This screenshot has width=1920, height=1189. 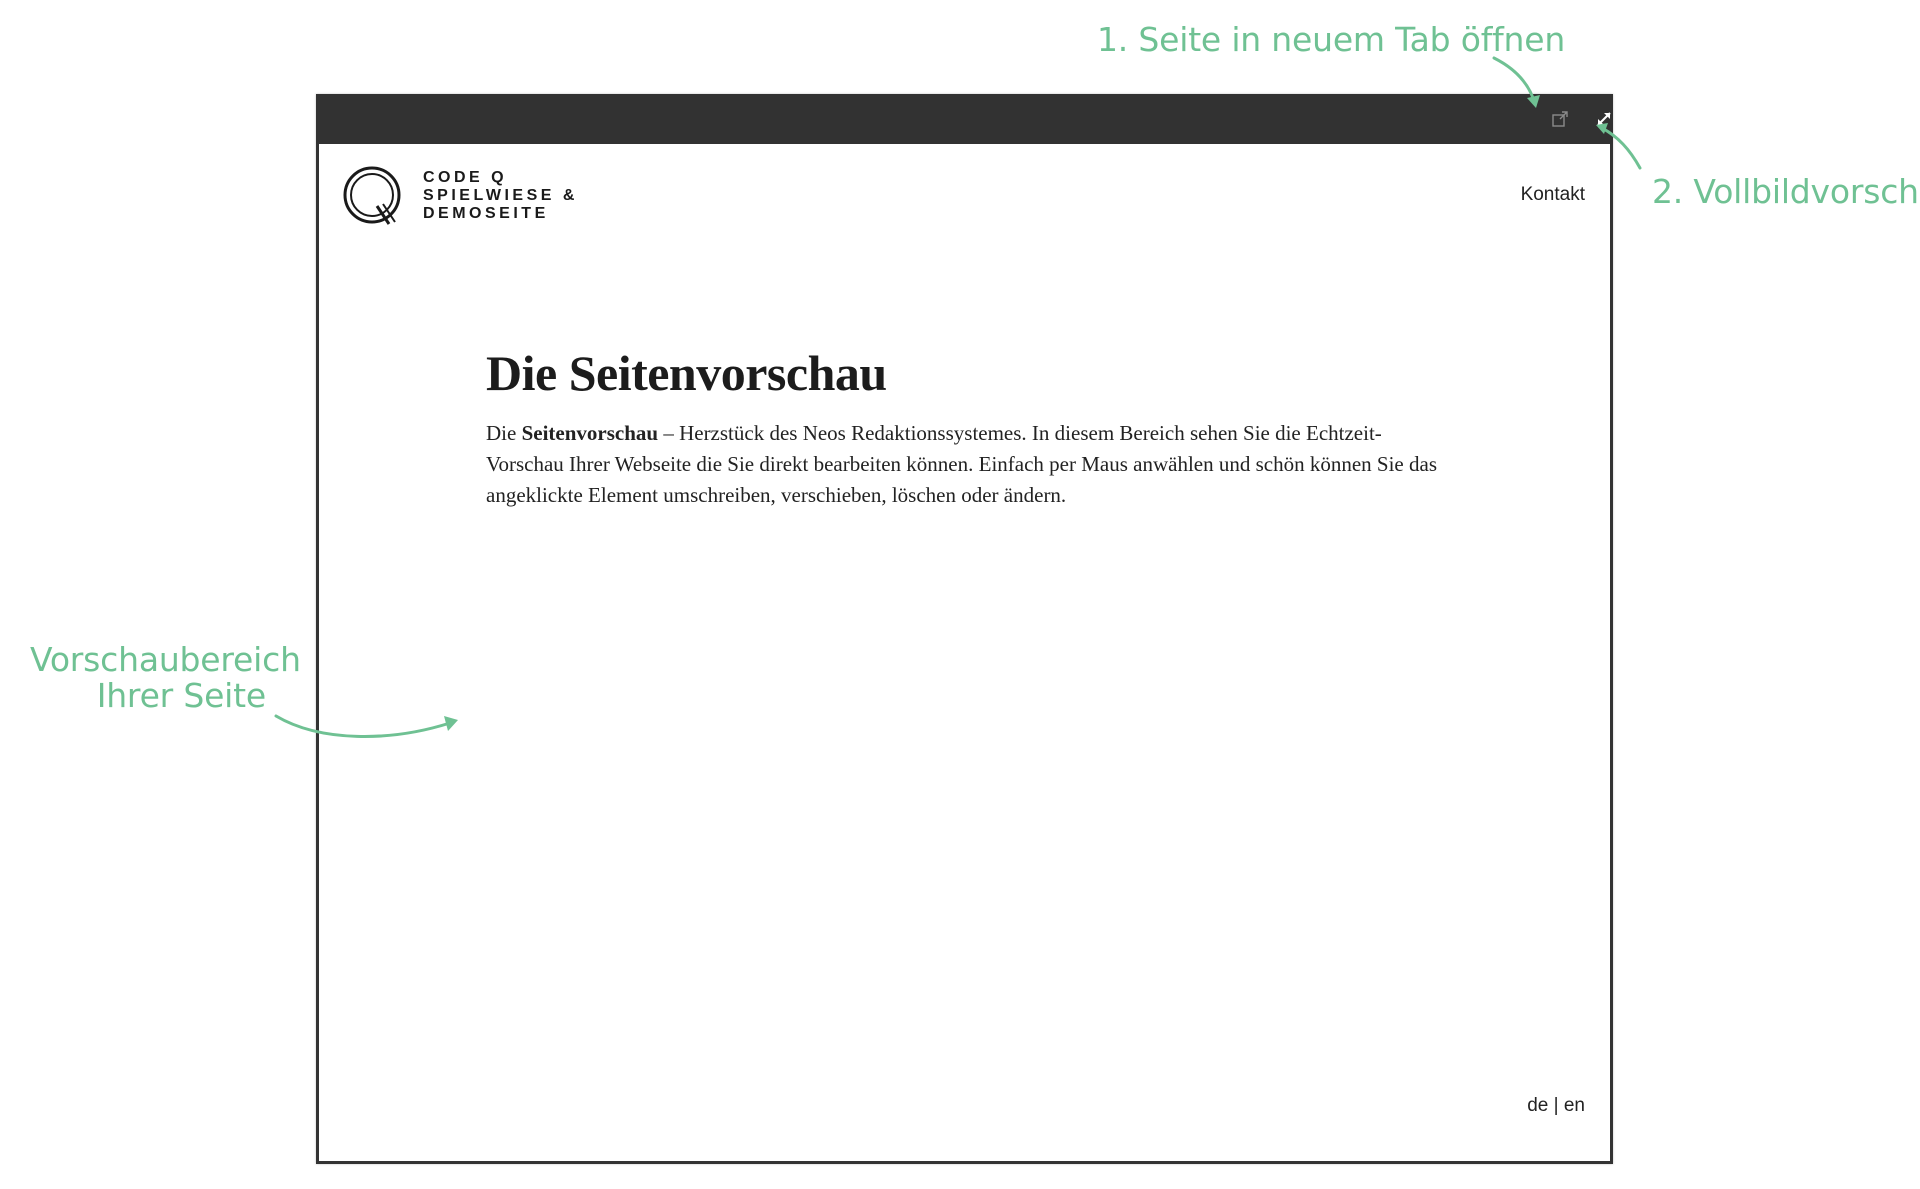 I want to click on language-de-link: de, so click(x=1537, y=1105).